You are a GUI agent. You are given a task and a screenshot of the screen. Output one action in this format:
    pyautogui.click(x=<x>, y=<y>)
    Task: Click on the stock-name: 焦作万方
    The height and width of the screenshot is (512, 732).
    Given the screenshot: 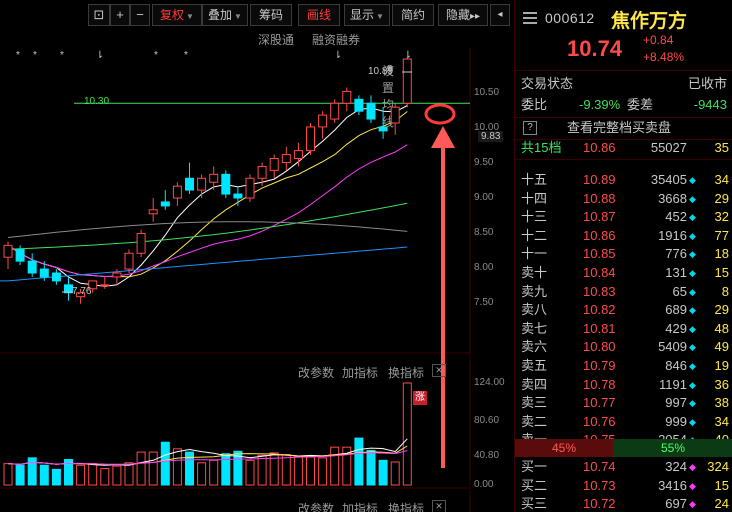 What is the action you would take?
    pyautogui.click(x=649, y=21)
    